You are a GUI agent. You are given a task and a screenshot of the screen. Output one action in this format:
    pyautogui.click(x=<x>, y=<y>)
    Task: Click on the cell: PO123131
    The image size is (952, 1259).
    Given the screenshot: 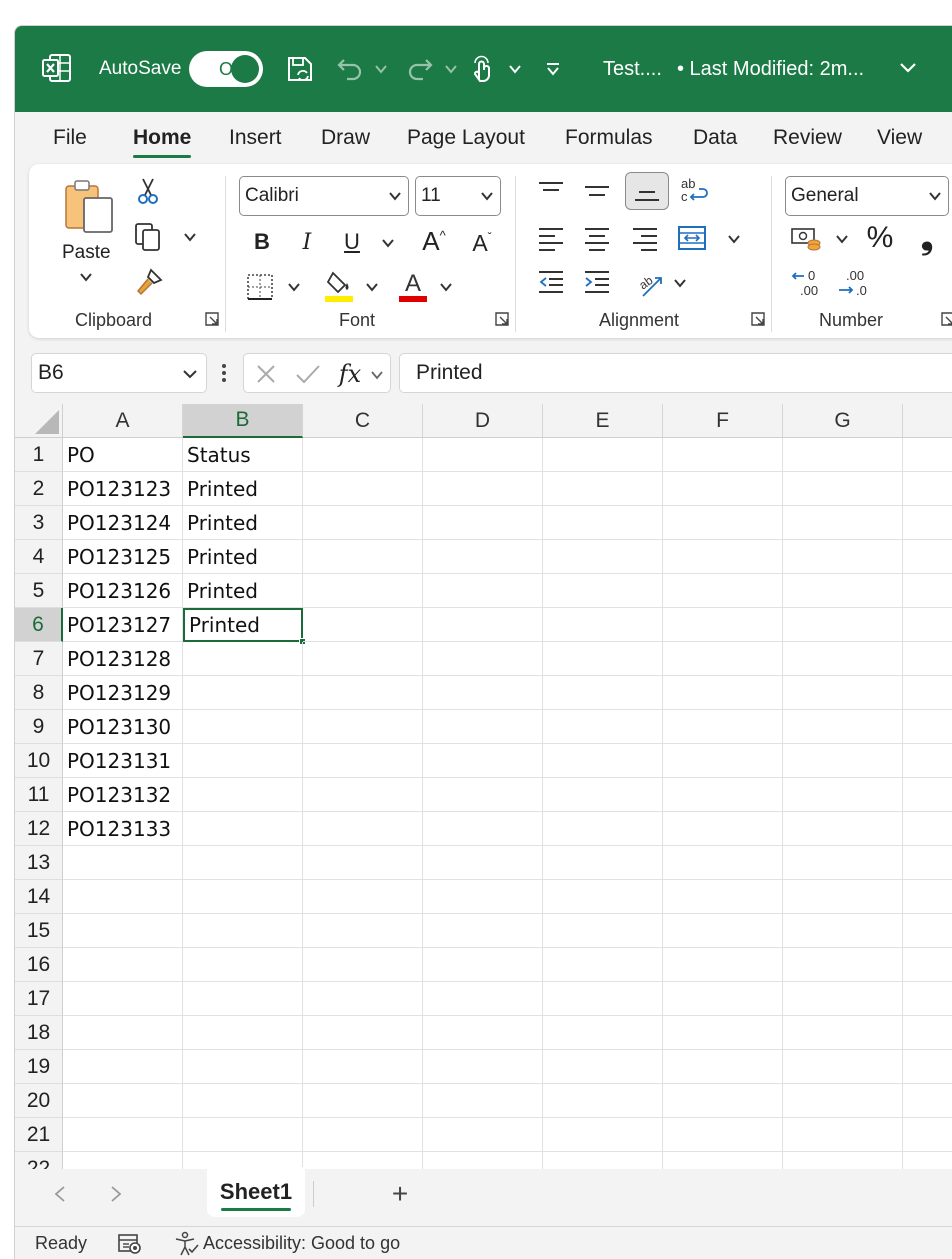 What is the action you would take?
    pyautogui.click(x=123, y=761)
    